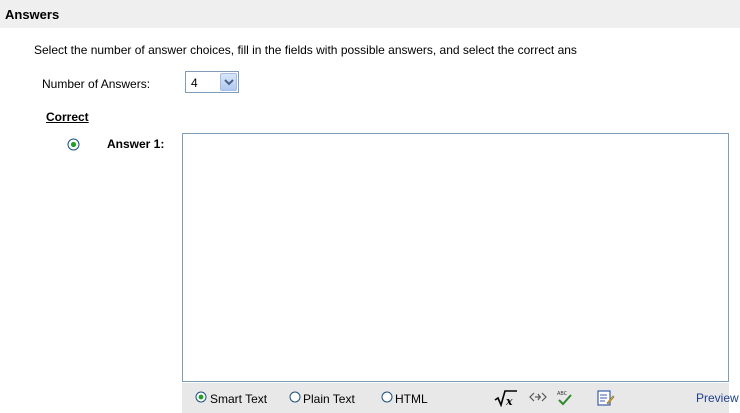  I want to click on editor-toolbar: Smart Text Plain Text HTML x ABC, so click(455, 398).